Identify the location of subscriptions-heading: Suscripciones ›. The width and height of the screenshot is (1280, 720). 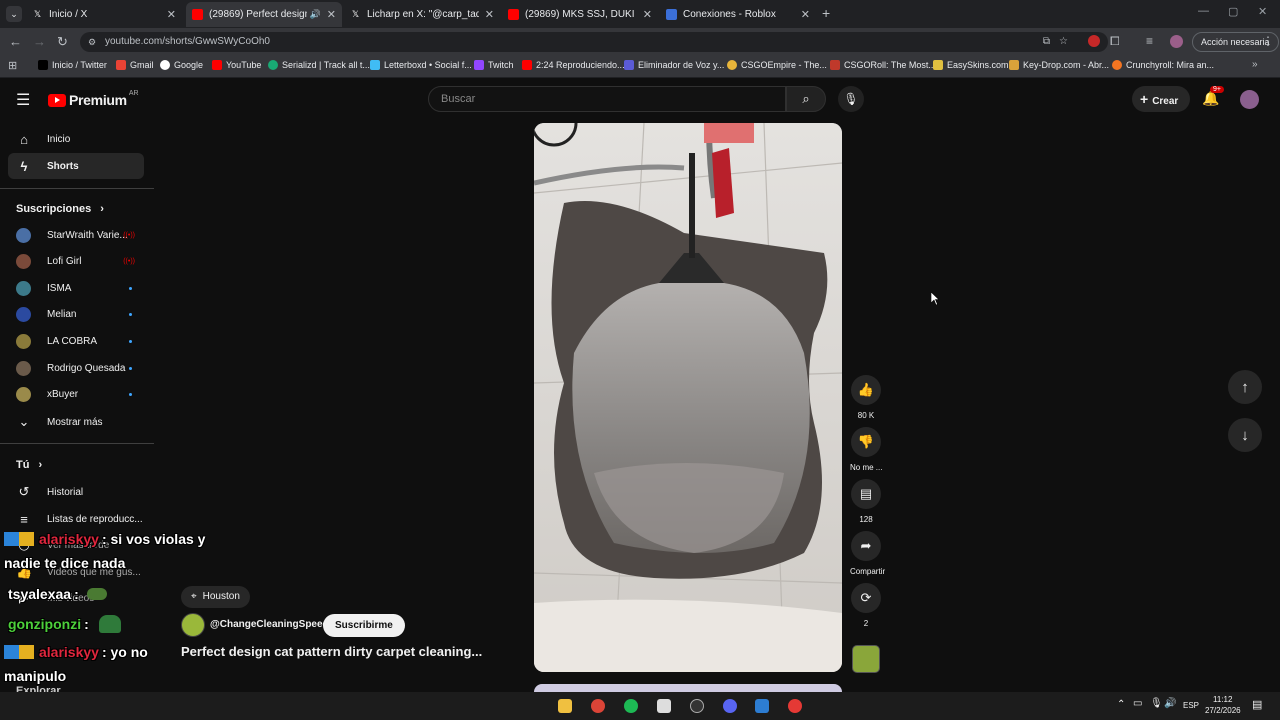
(60, 209).